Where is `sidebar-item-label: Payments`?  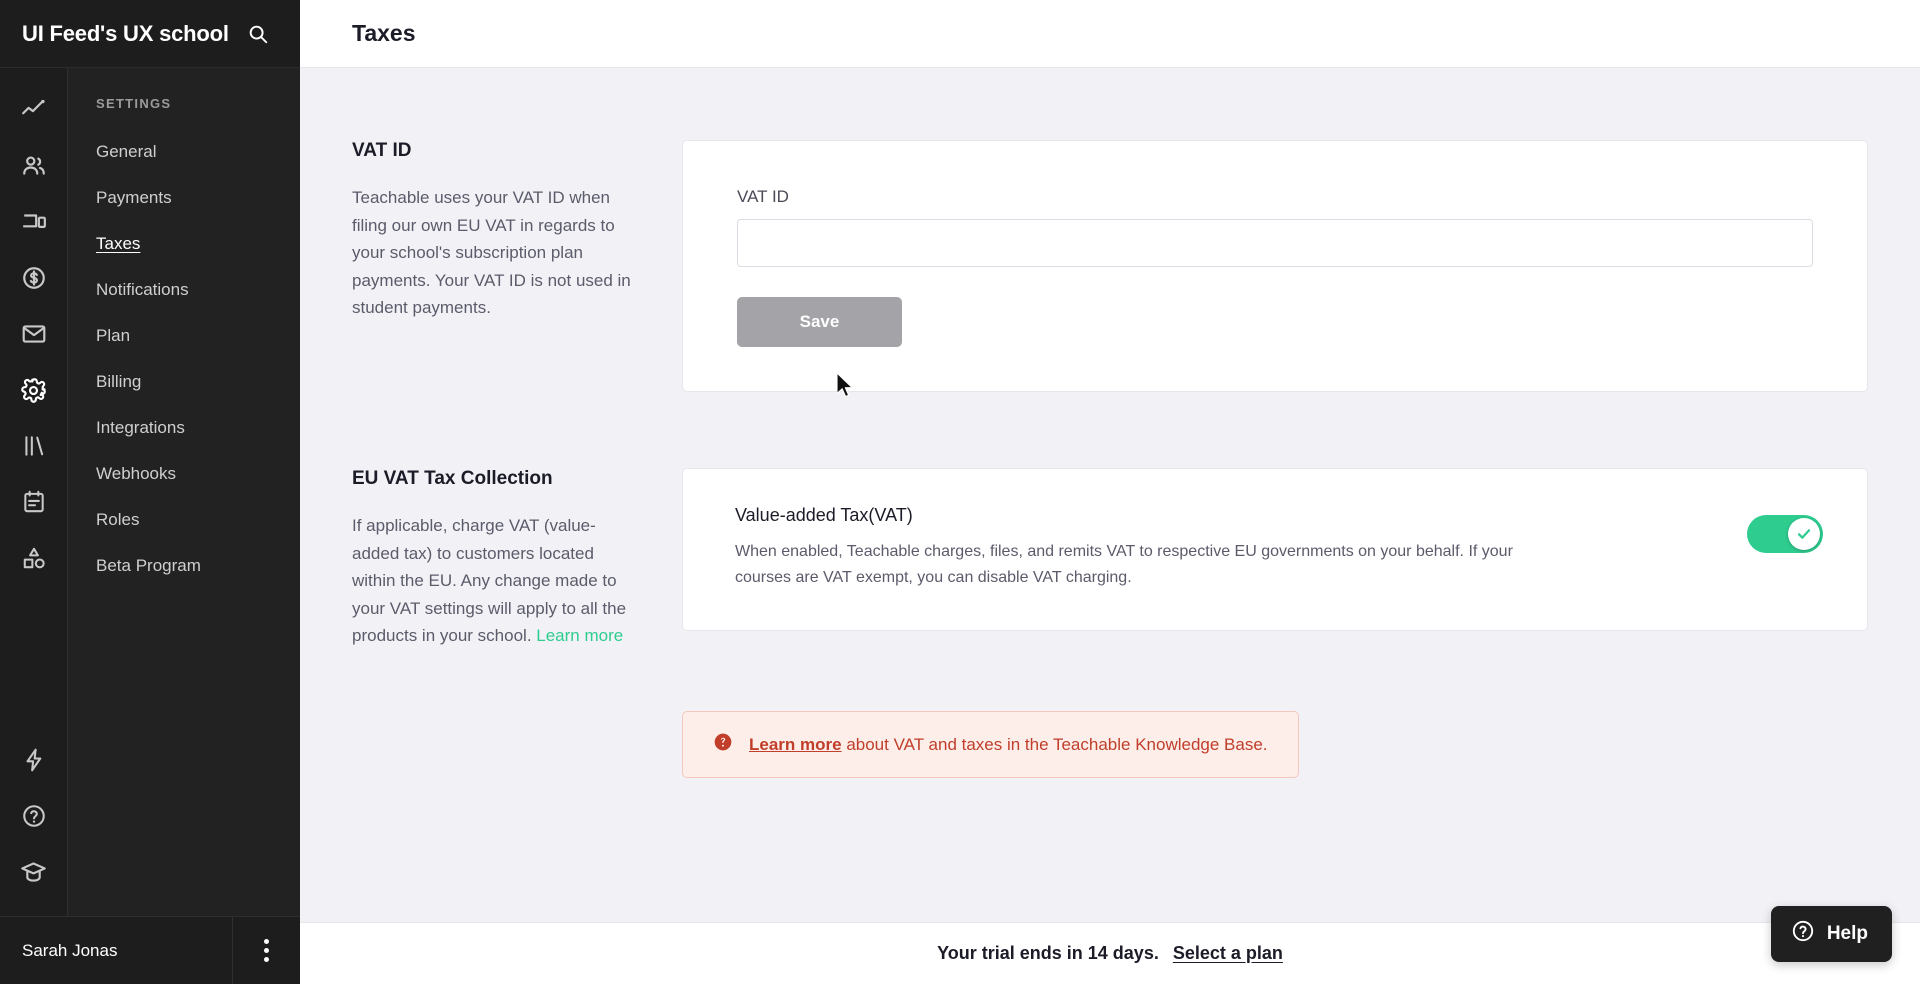 sidebar-item-label: Payments is located at coordinates (134, 197).